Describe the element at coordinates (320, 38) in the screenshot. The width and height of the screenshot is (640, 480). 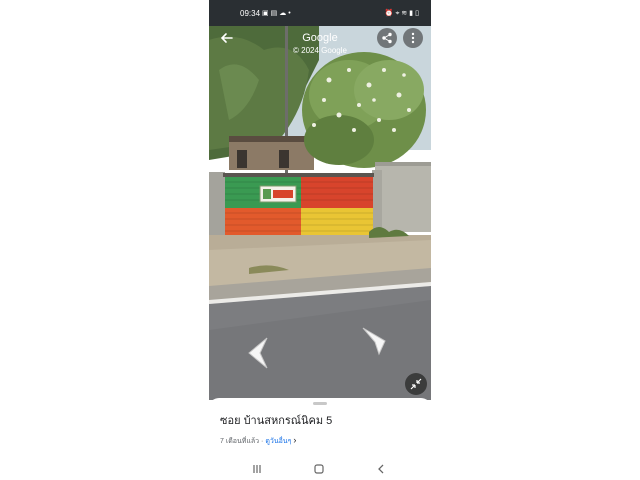
I see `header-title: Google` at that location.